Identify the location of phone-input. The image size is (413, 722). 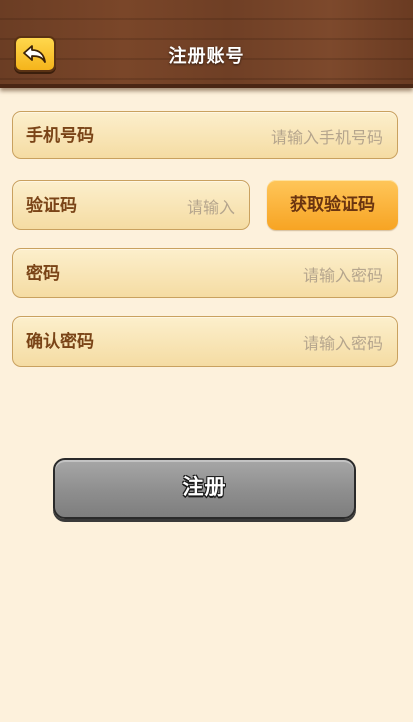
(283, 137).